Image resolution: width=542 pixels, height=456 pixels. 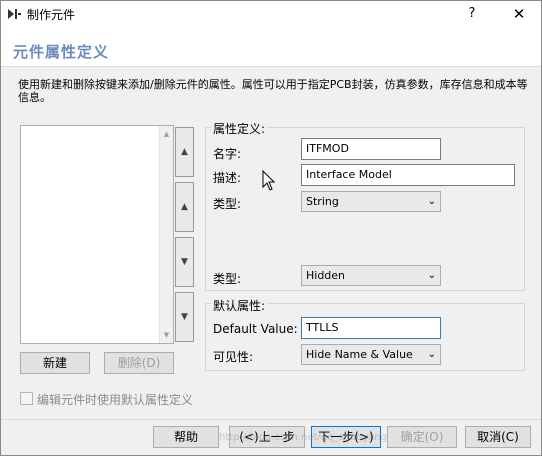 What do you see at coordinates (227, 279) in the screenshot?
I see `type-label-2: 类型:` at bounding box center [227, 279].